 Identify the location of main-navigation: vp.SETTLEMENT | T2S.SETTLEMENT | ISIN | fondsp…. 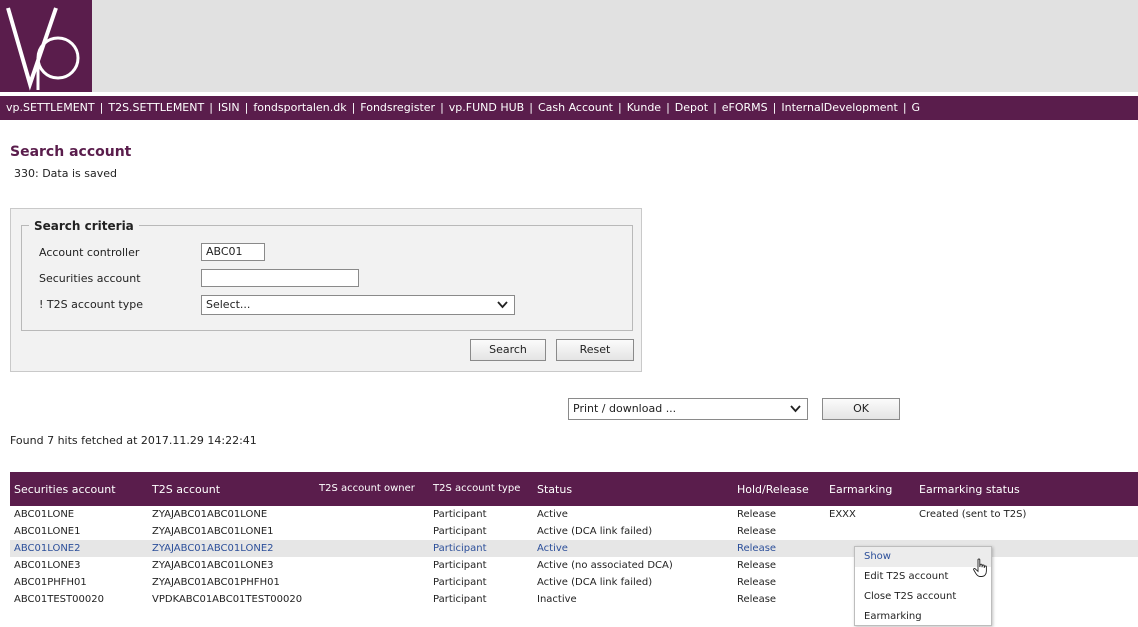
(569, 108).